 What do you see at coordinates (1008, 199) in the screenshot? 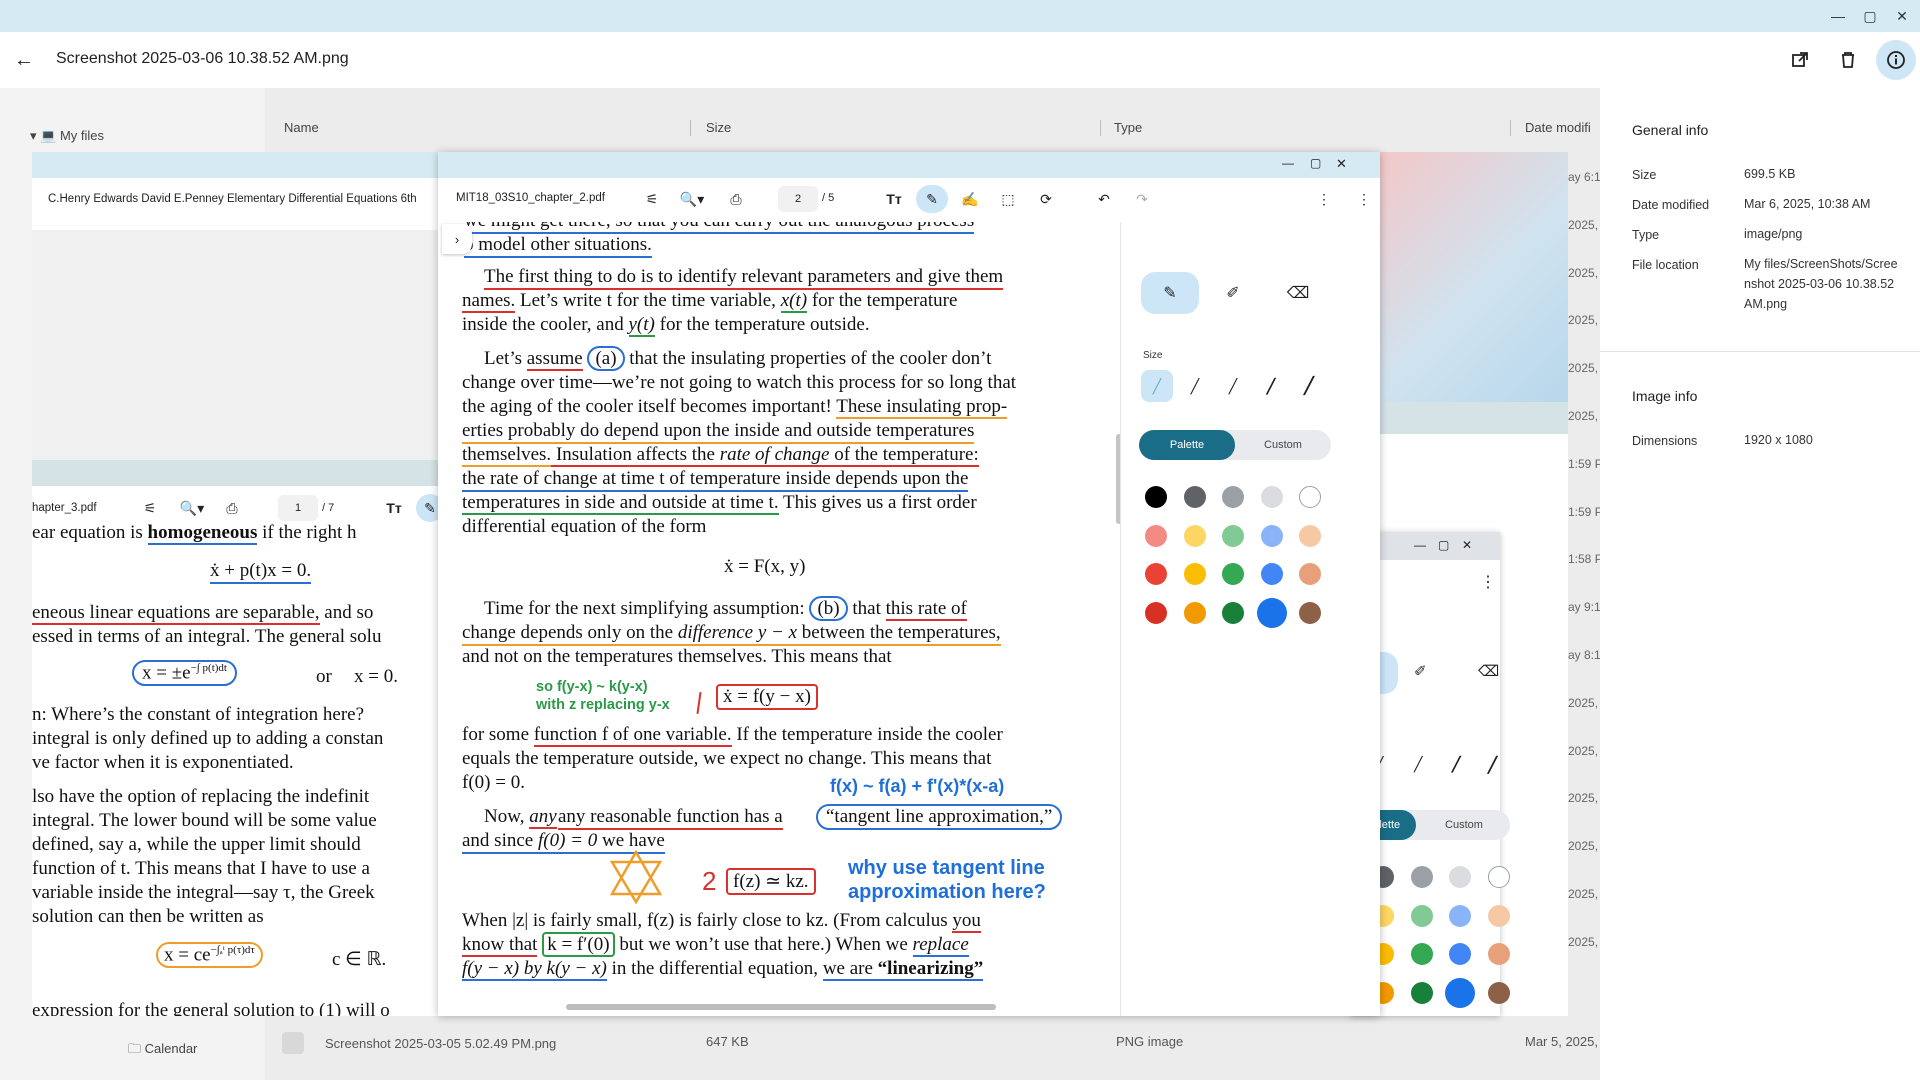
I see `select-area-icon: ⬚` at bounding box center [1008, 199].